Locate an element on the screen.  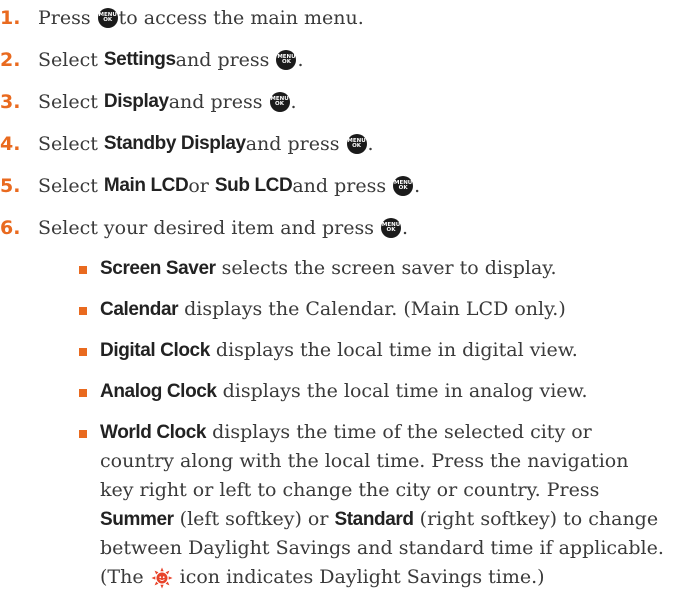
option-description: displays the Calendar. (Main LCD only.) is located at coordinates (372, 309).